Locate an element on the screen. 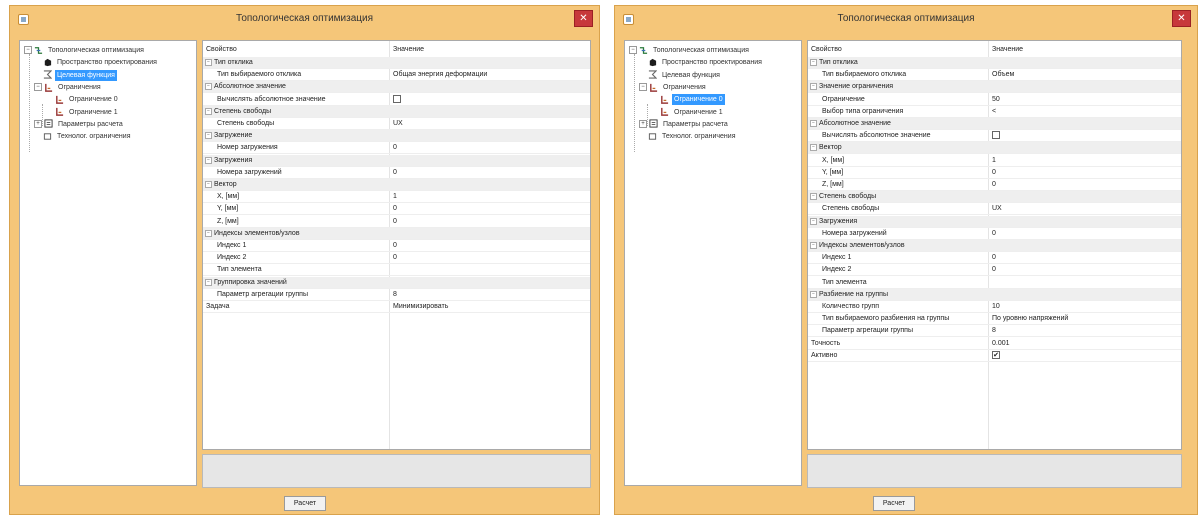 The image size is (1198, 516). checked-checkbox: ✔ is located at coordinates (996, 354).